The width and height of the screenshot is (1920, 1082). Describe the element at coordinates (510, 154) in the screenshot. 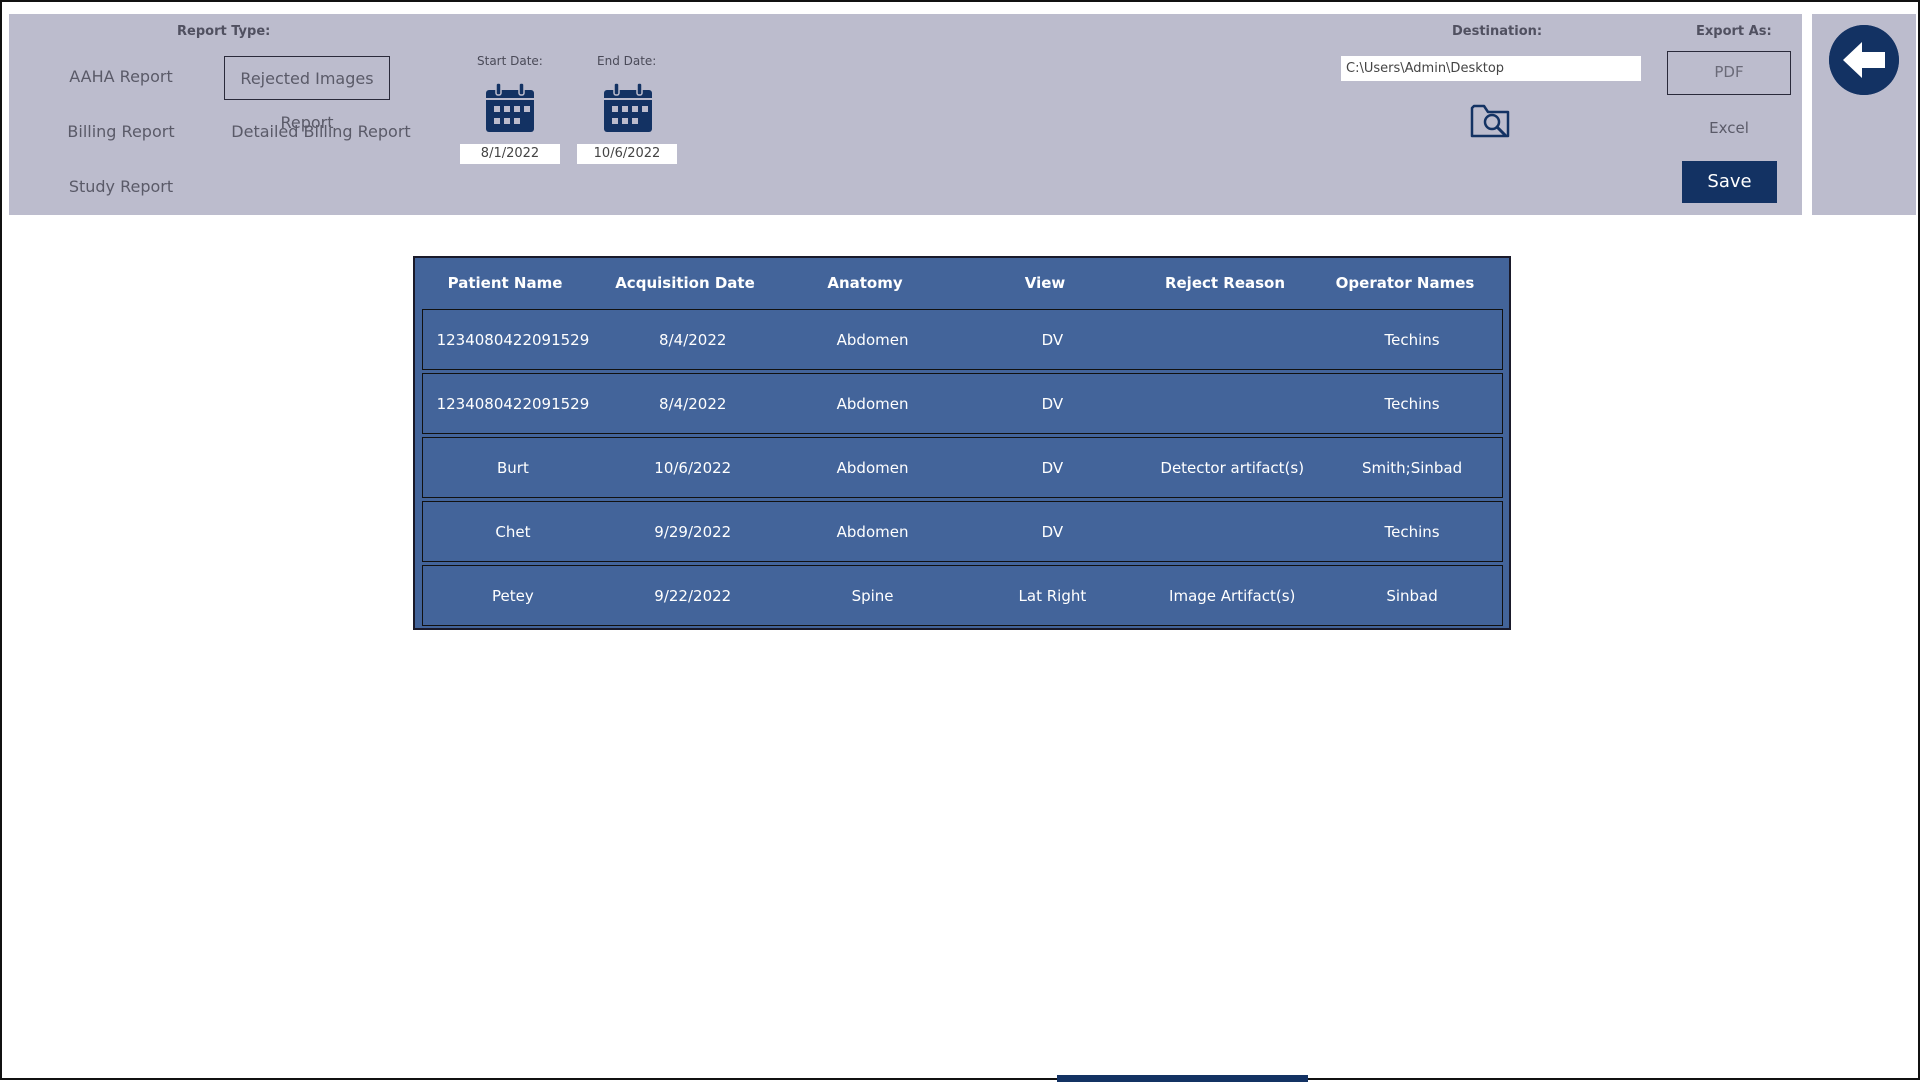

I see `start-date-value: 8/1/2022` at that location.